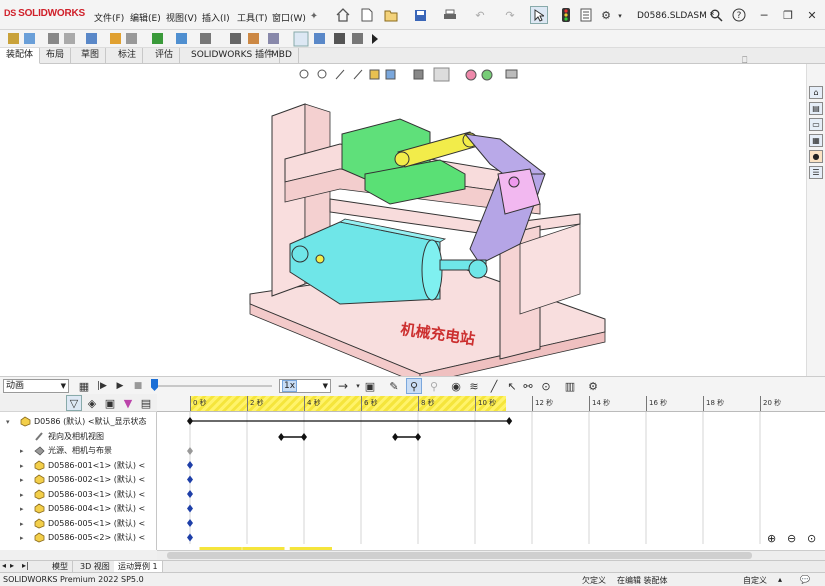 This screenshot has height=586, width=825. Describe the element at coordinates (78, 480) in the screenshot. I see `tree-item: ▸ D0586-002<1> (默认) <` at that location.